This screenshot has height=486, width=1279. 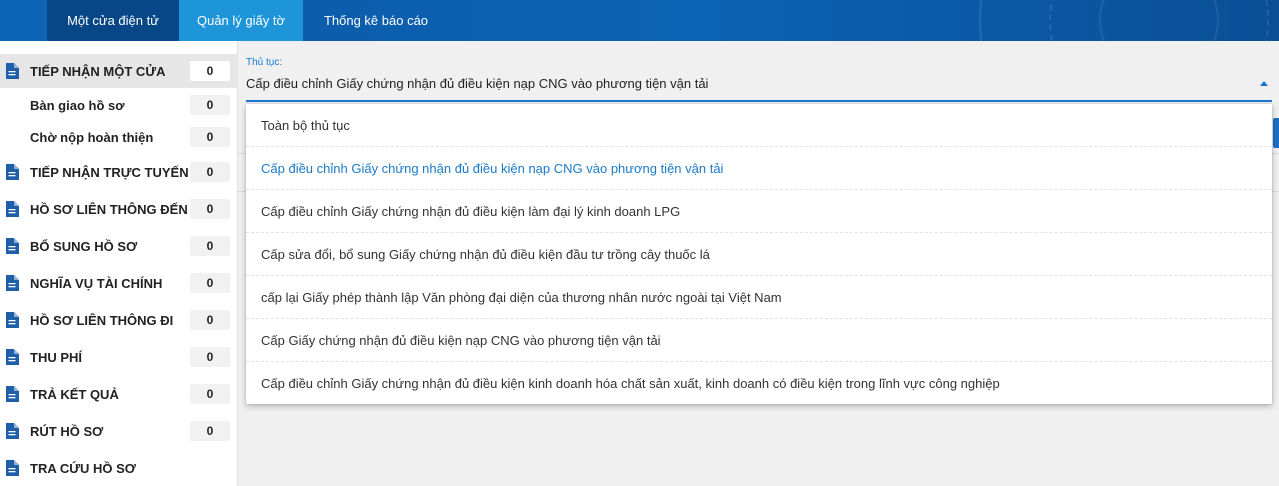 What do you see at coordinates (98, 71) in the screenshot?
I see `sidebar-item-label: TIẾP NHẬN MỘT CỬA` at bounding box center [98, 71].